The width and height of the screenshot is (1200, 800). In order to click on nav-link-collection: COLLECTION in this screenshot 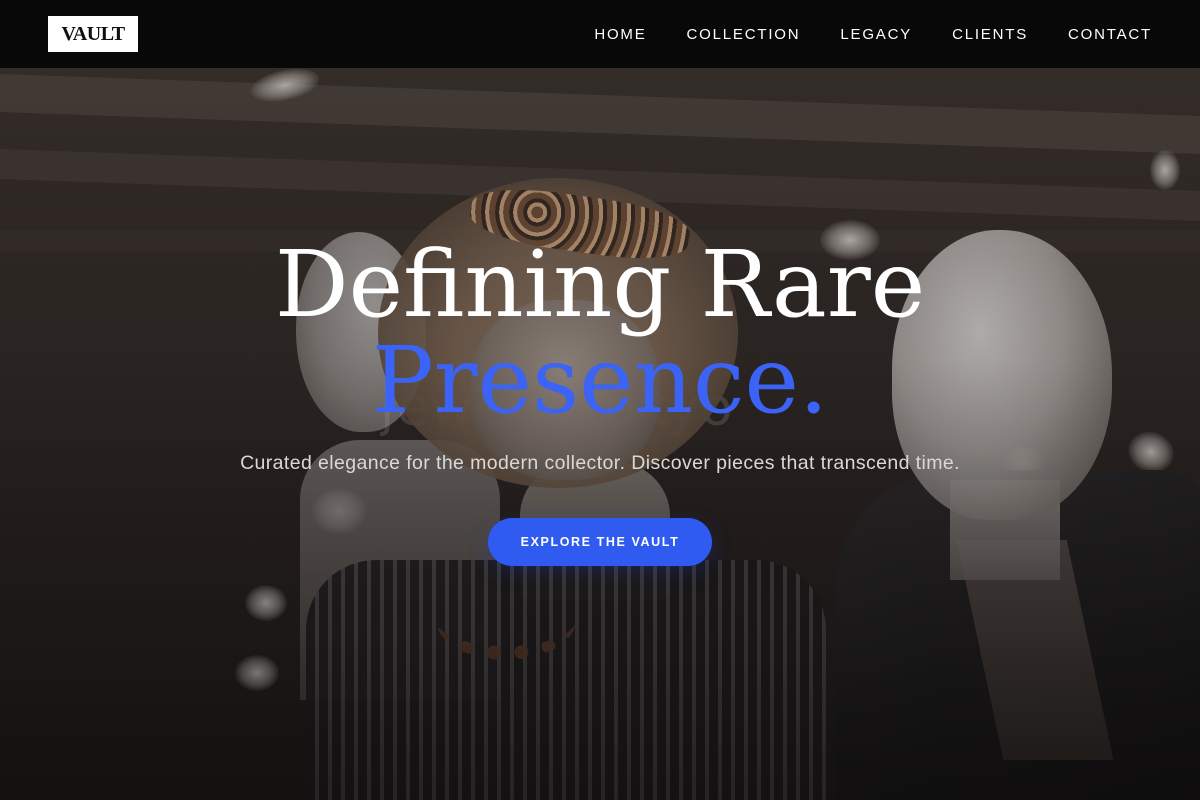, I will do `click(744, 34)`.